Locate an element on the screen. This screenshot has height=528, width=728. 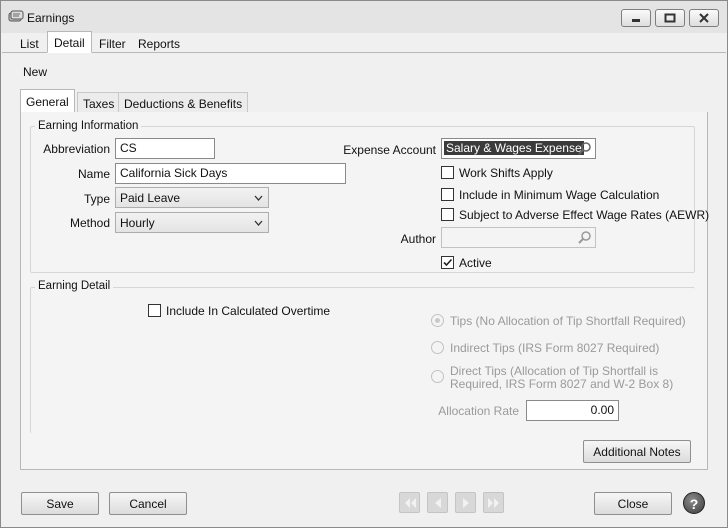
last-record-icon is located at coordinates (493, 503).